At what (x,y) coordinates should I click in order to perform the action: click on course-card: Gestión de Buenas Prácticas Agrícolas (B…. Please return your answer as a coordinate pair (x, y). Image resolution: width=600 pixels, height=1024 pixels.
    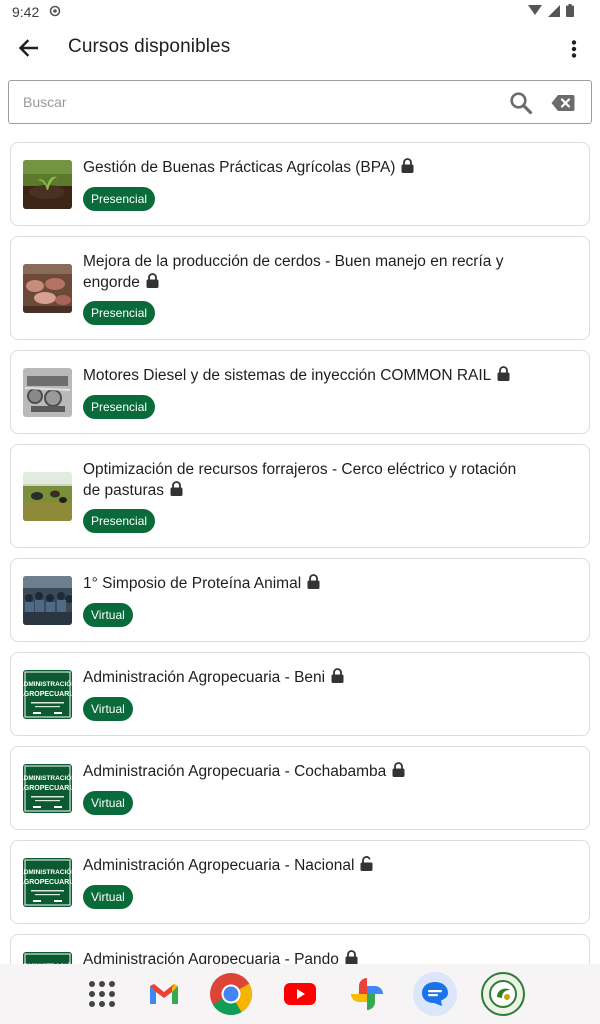
    Looking at the image, I should click on (300, 184).